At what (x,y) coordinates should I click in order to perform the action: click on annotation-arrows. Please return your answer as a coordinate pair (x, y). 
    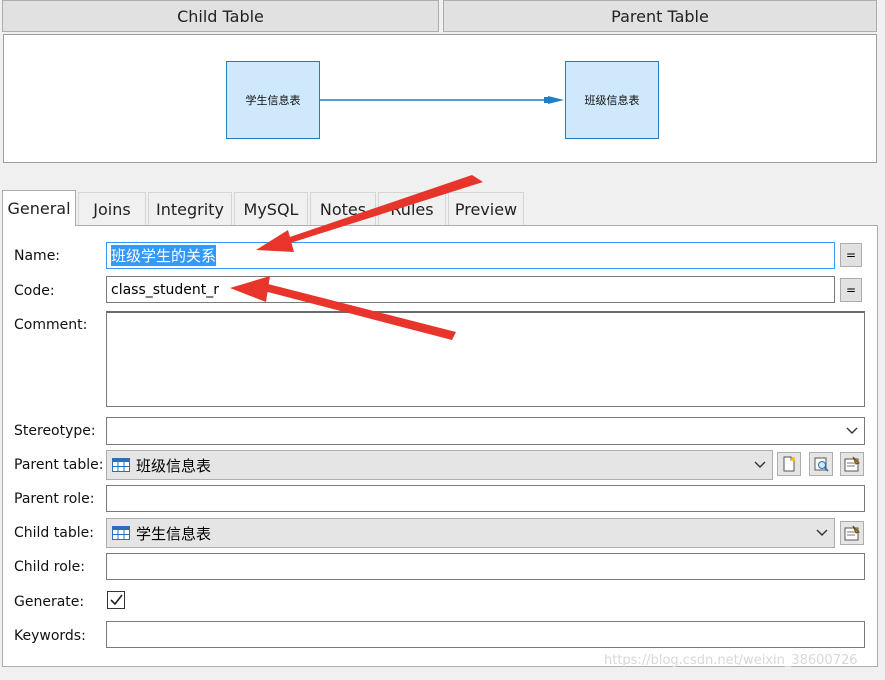
    Looking at the image, I should click on (356, 257).